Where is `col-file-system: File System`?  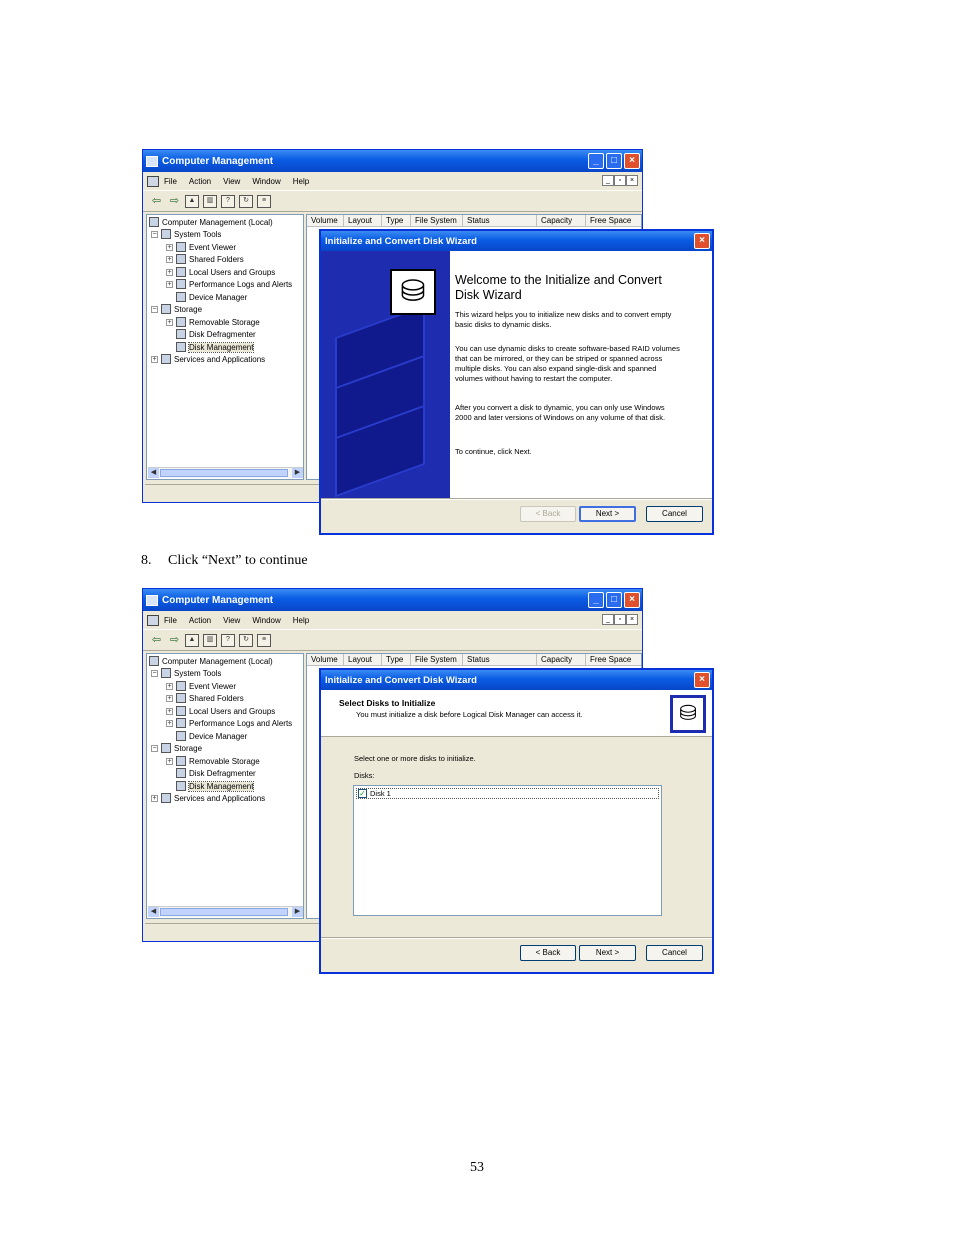
col-file-system: File System is located at coordinates (437, 221).